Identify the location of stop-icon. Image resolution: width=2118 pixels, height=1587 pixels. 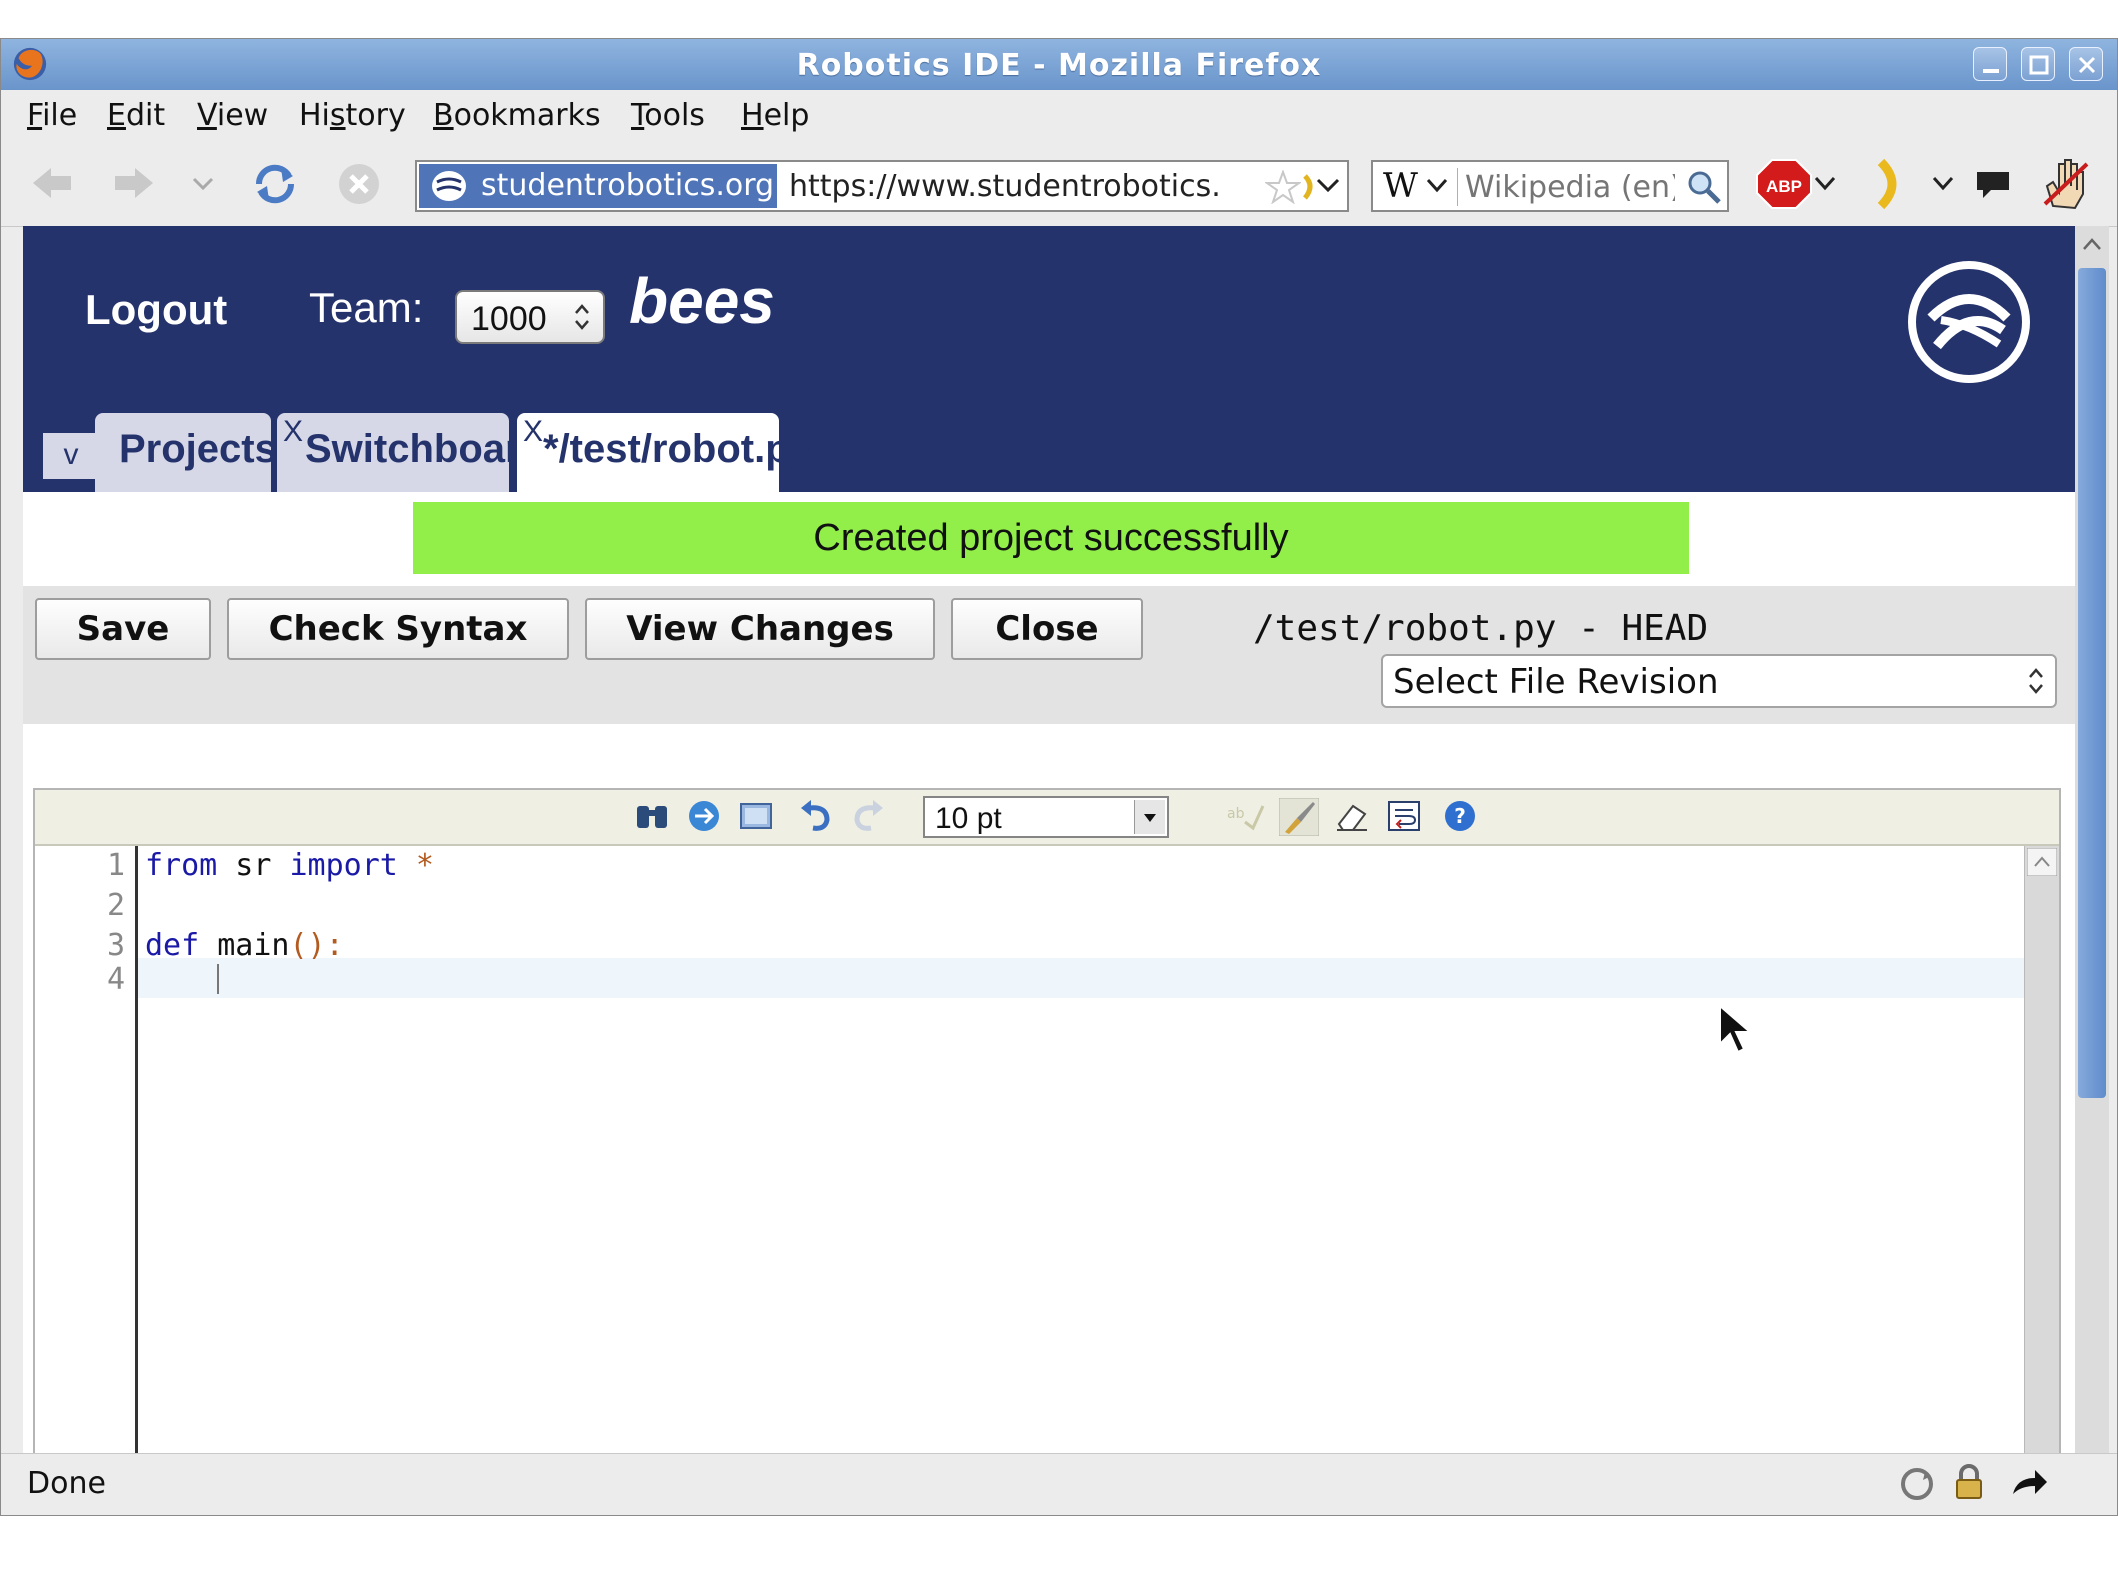
(359, 184).